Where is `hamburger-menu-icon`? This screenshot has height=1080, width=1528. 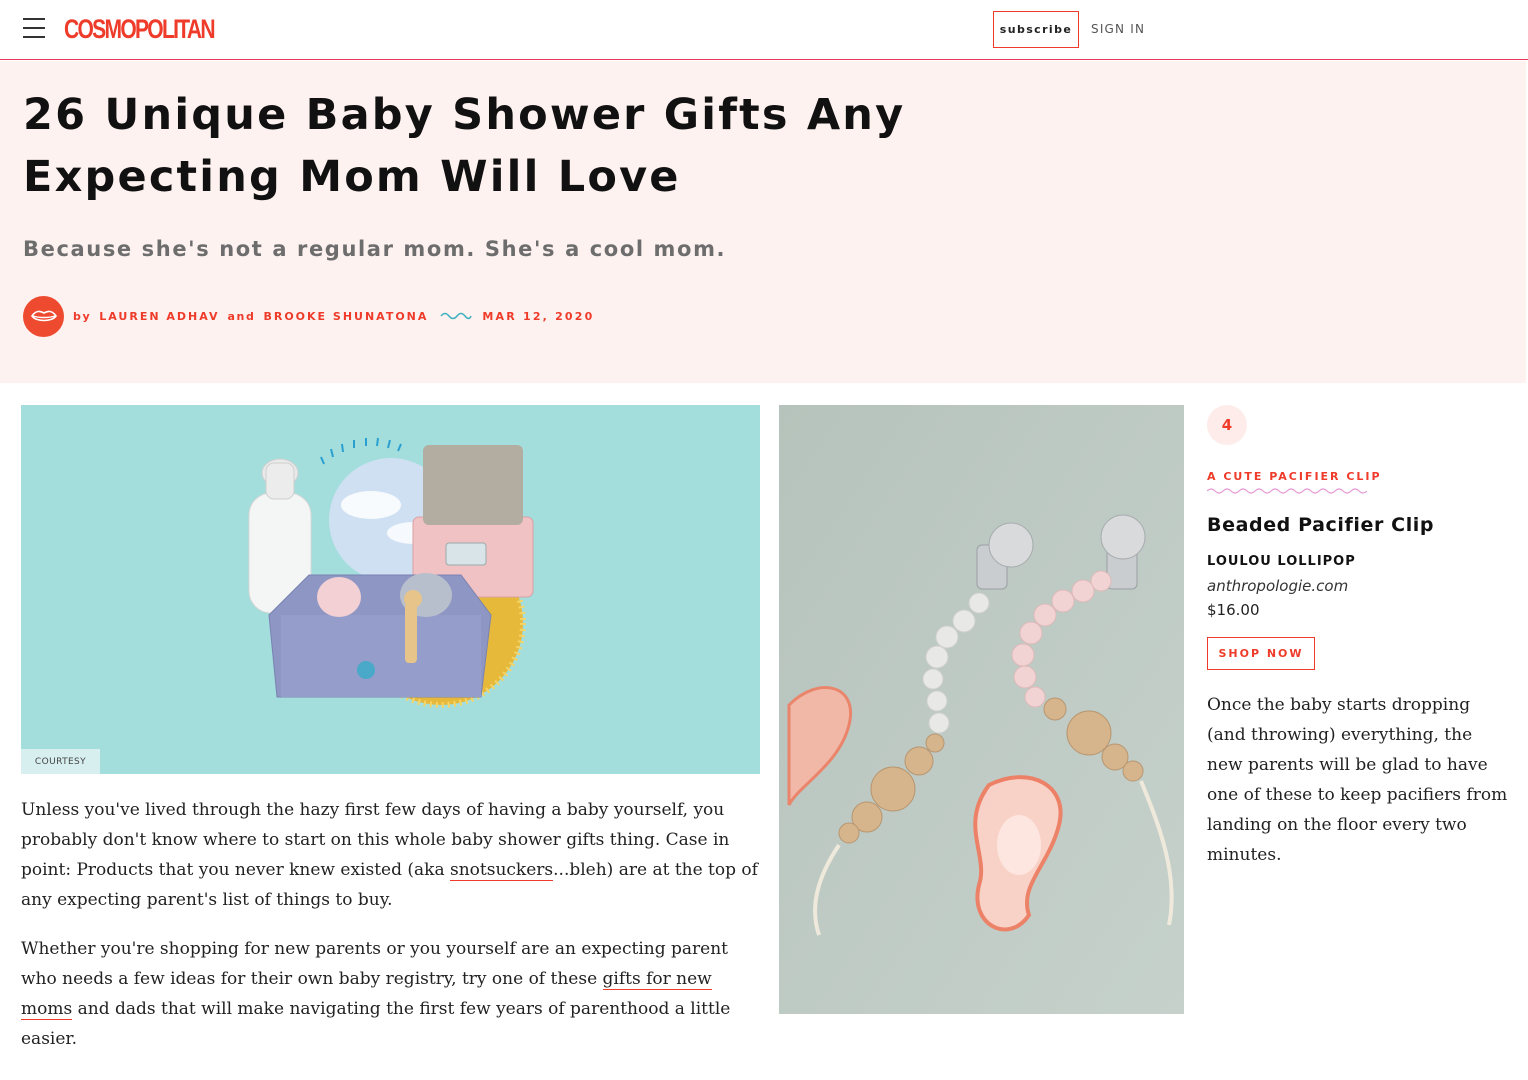 hamburger-menu-icon is located at coordinates (34, 28).